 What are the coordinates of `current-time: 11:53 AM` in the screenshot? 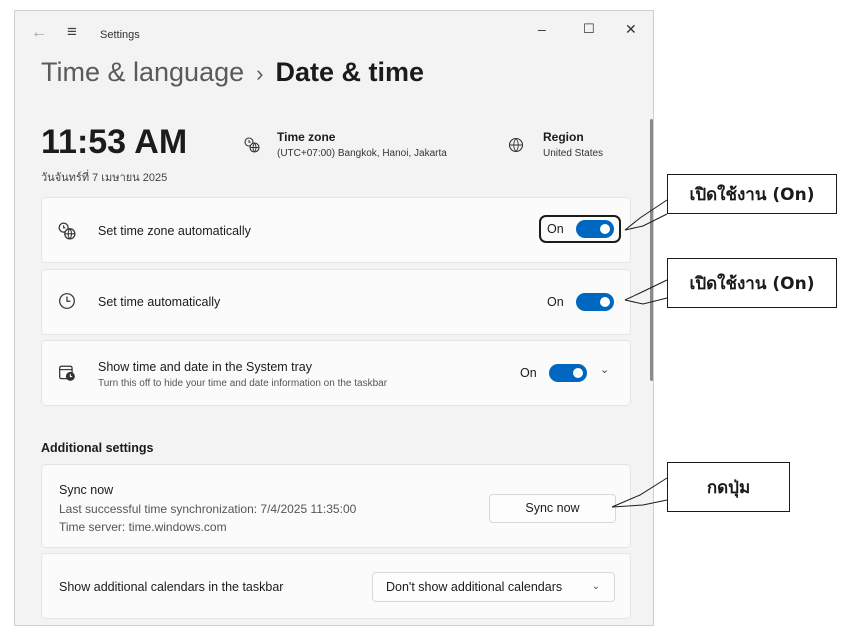 It's located at (114, 142).